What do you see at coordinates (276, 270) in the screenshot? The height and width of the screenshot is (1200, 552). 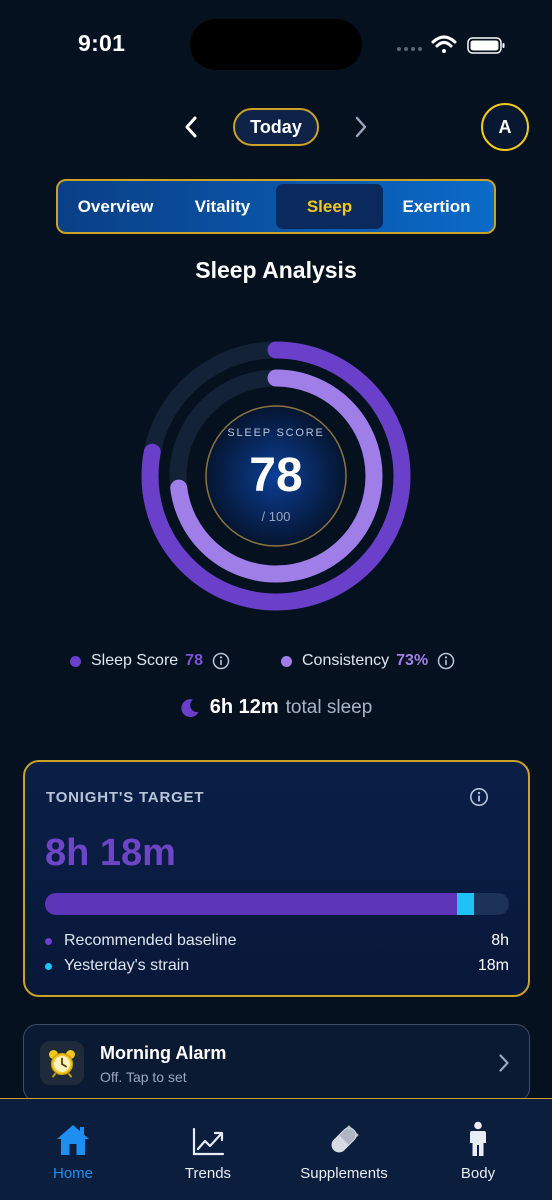 I see `section-title: Sleep Analysis` at bounding box center [276, 270].